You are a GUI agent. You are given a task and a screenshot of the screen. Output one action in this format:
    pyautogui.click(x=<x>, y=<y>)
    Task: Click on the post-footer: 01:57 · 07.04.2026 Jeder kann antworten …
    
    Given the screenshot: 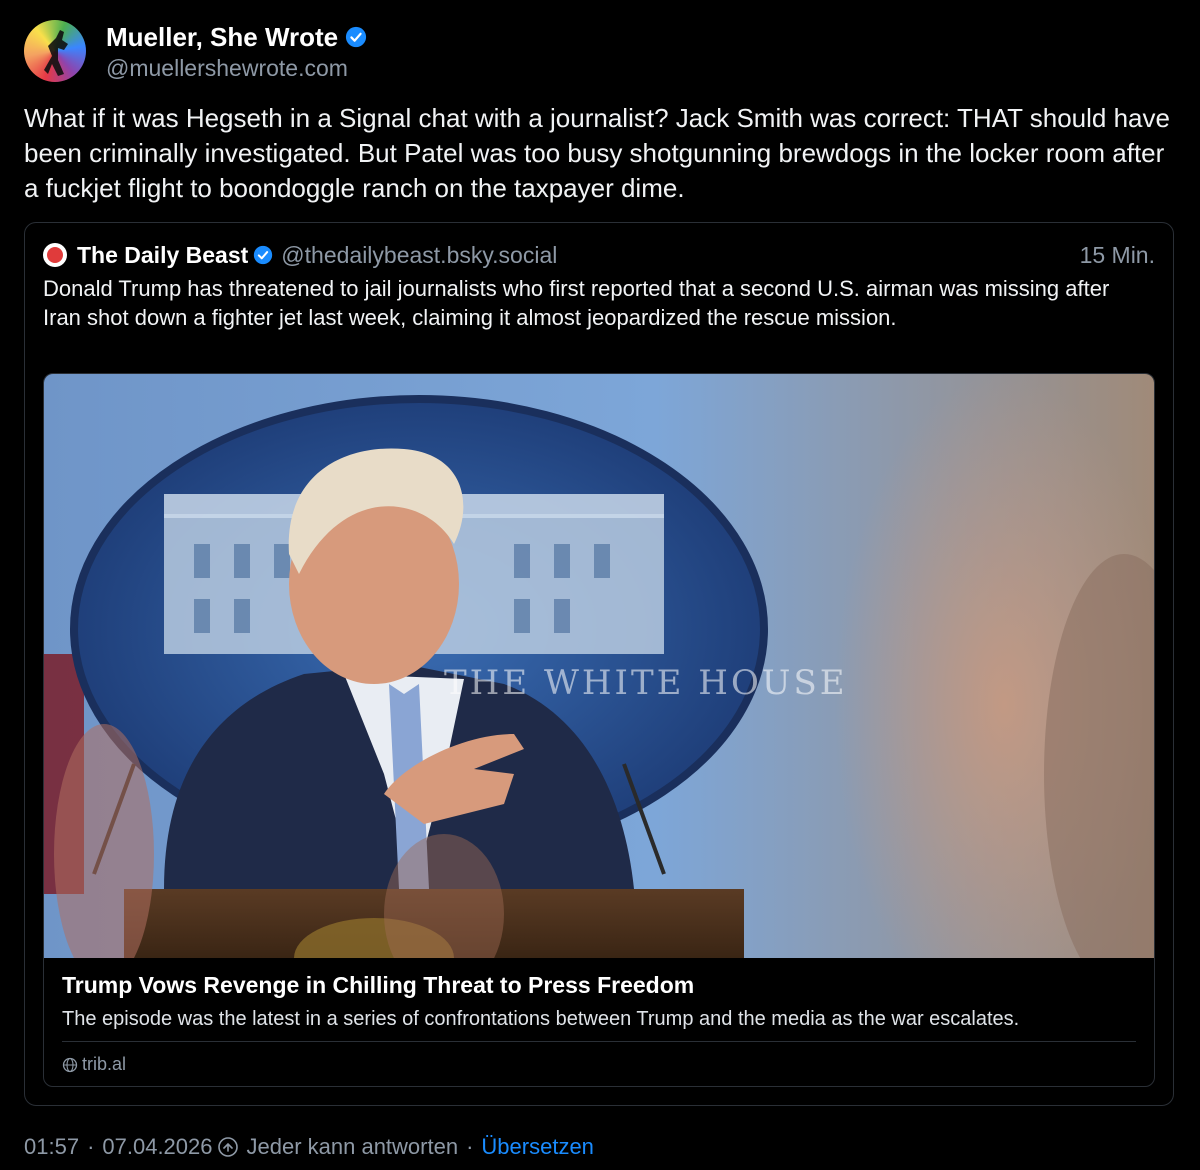 What is the action you would take?
    pyautogui.click(x=309, y=1147)
    